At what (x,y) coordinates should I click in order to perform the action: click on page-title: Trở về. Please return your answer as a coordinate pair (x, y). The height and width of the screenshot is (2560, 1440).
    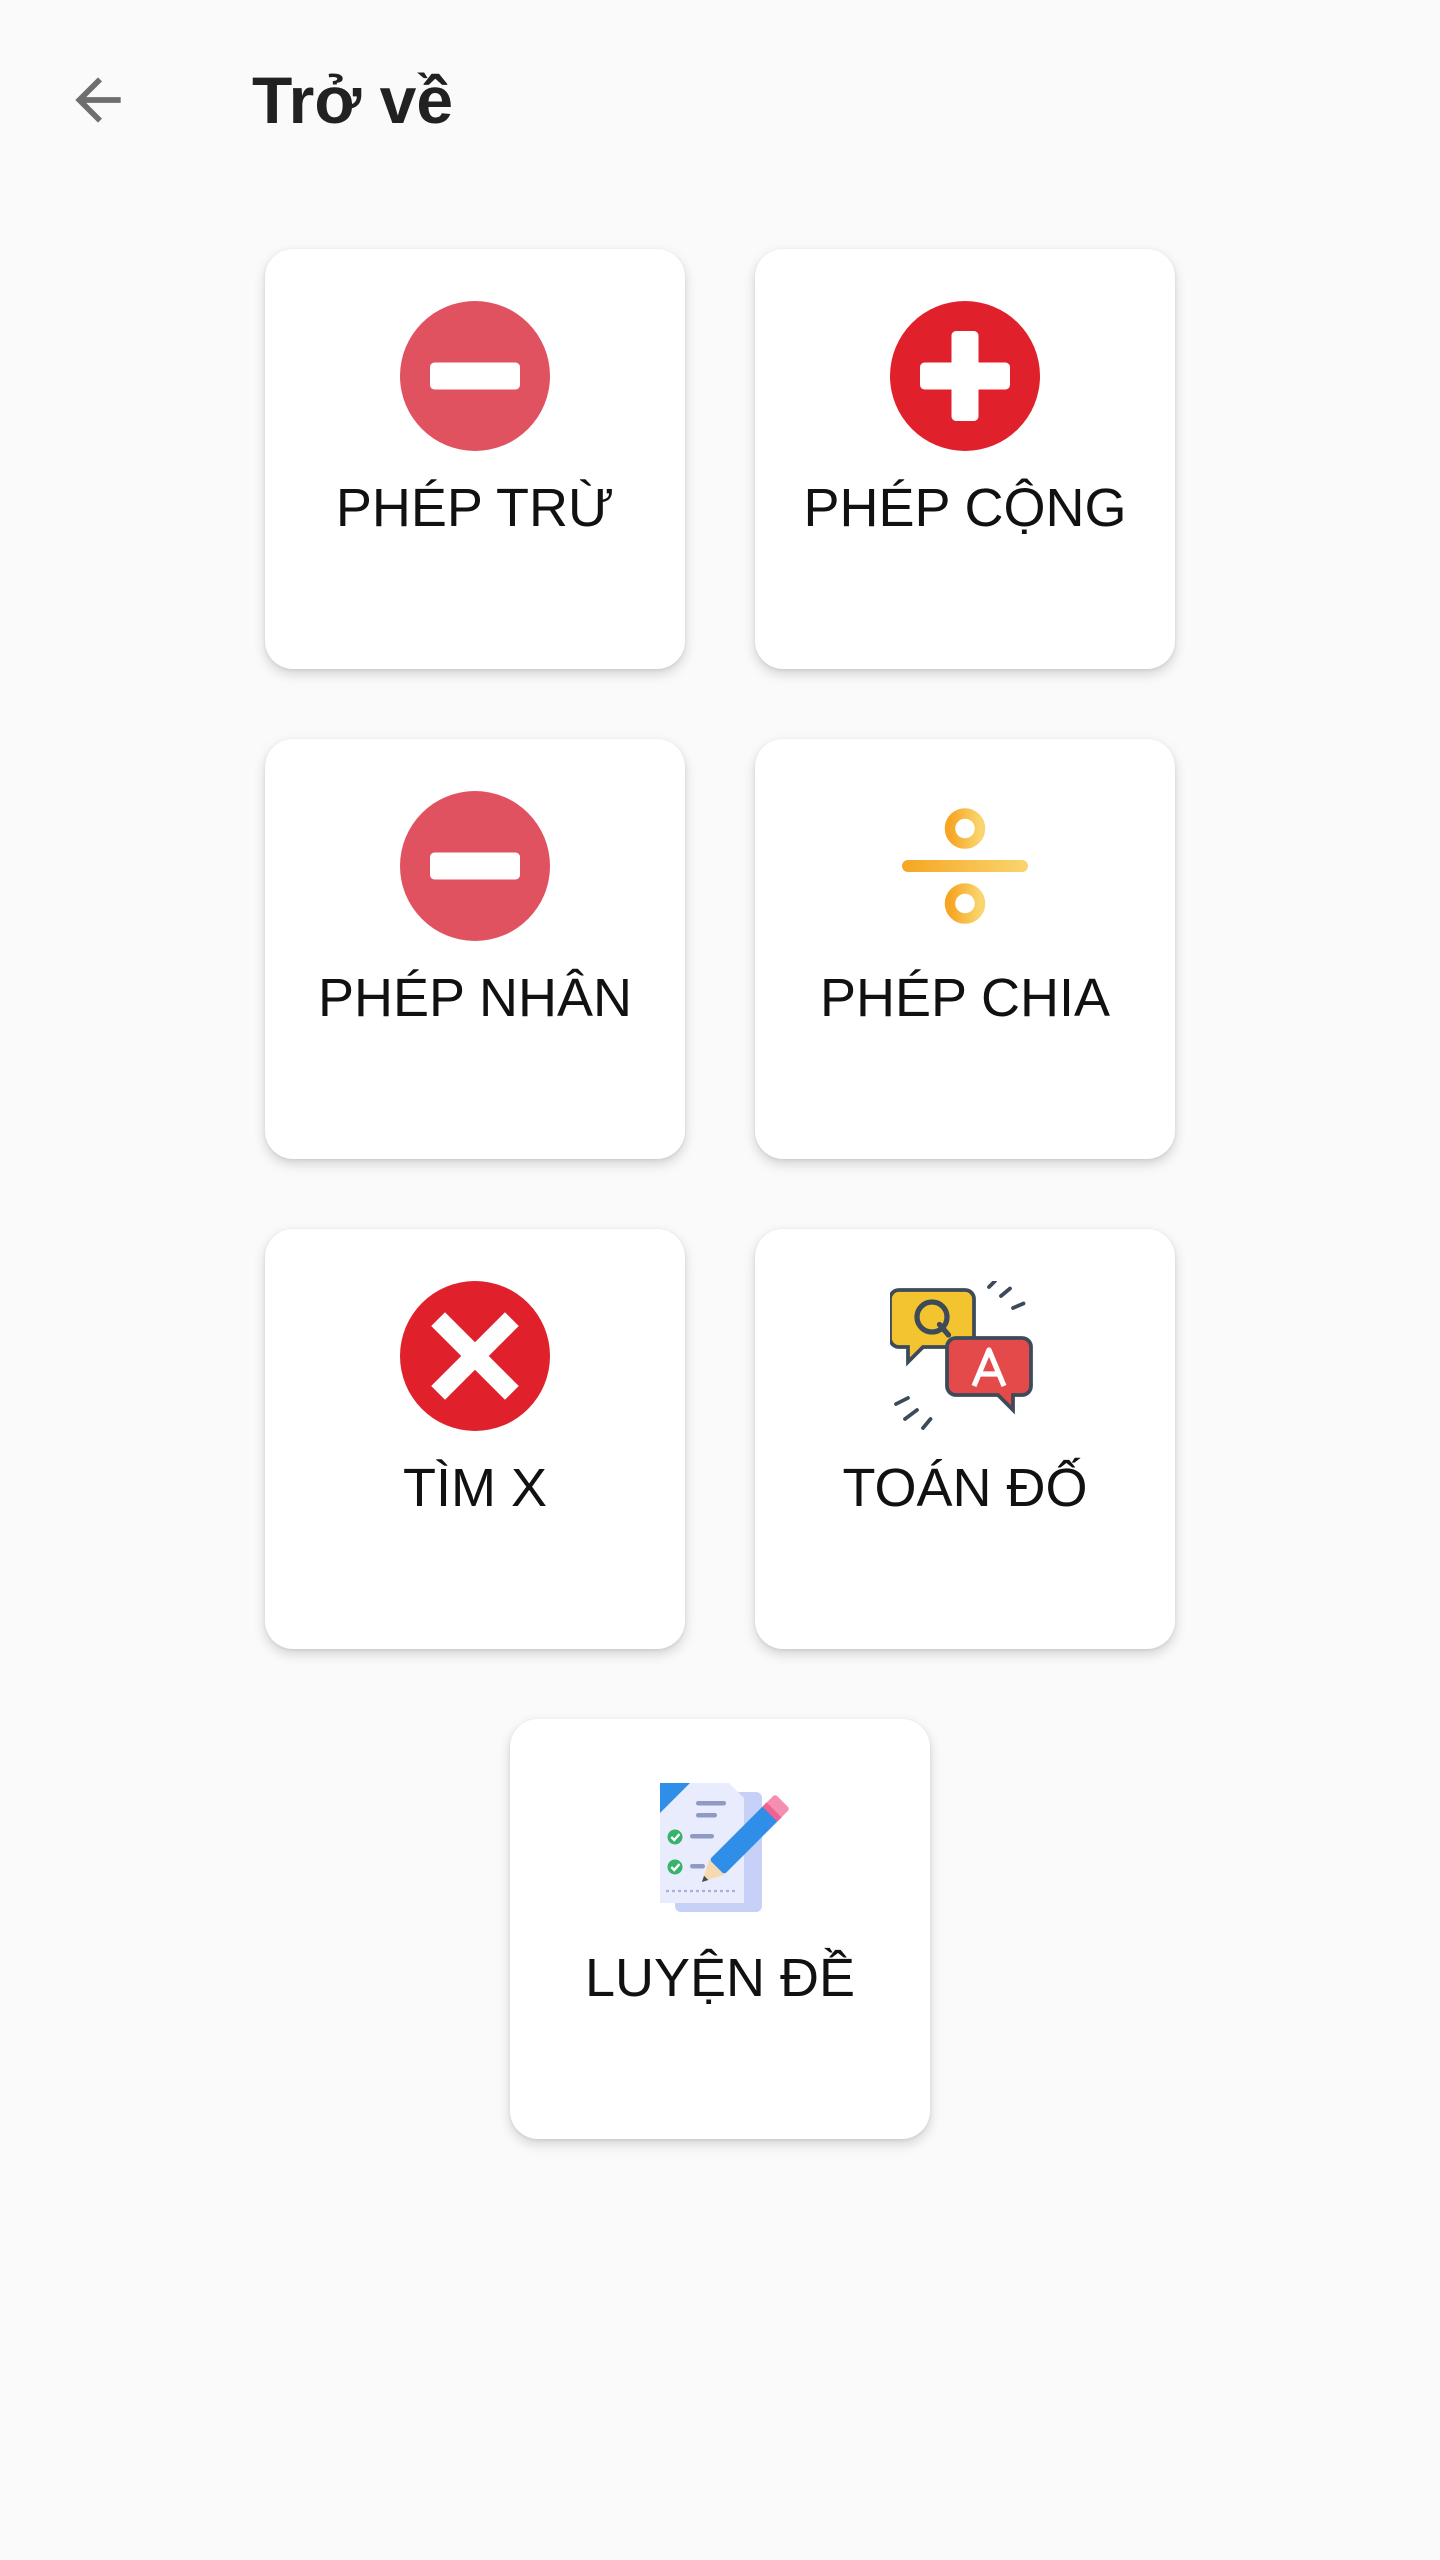
    Looking at the image, I should click on (353, 100).